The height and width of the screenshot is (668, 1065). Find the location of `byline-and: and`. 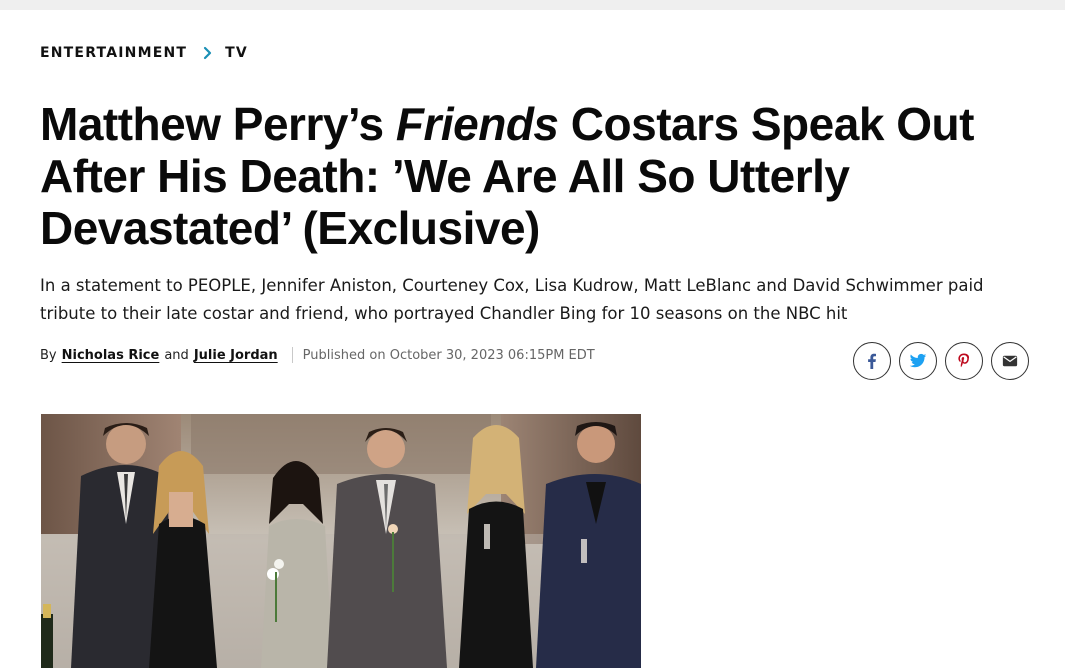

byline-and: and is located at coordinates (176, 355).